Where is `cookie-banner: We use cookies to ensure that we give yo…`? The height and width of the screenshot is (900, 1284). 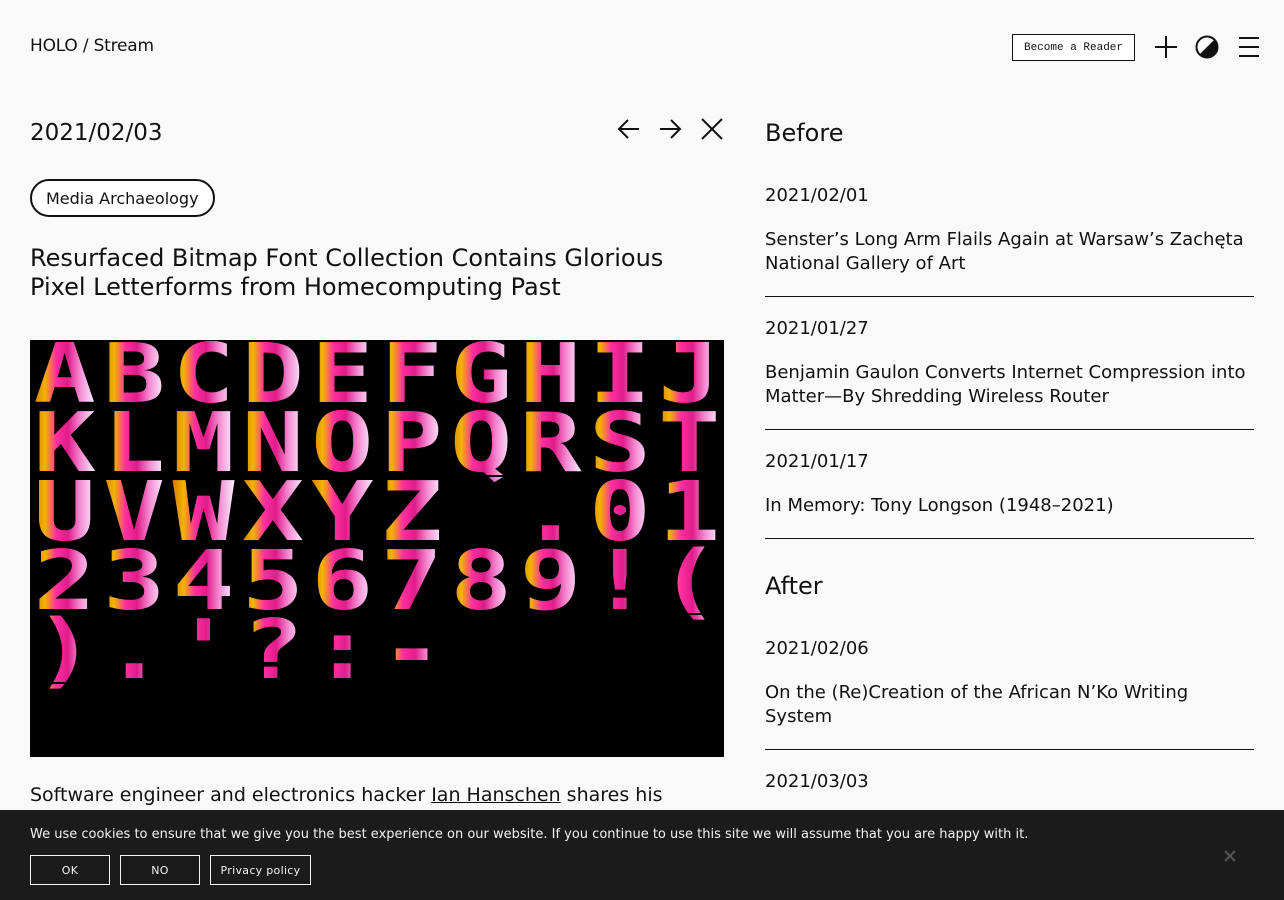 cookie-banner: We use cookies to ensure that we give yo… is located at coordinates (642, 855).